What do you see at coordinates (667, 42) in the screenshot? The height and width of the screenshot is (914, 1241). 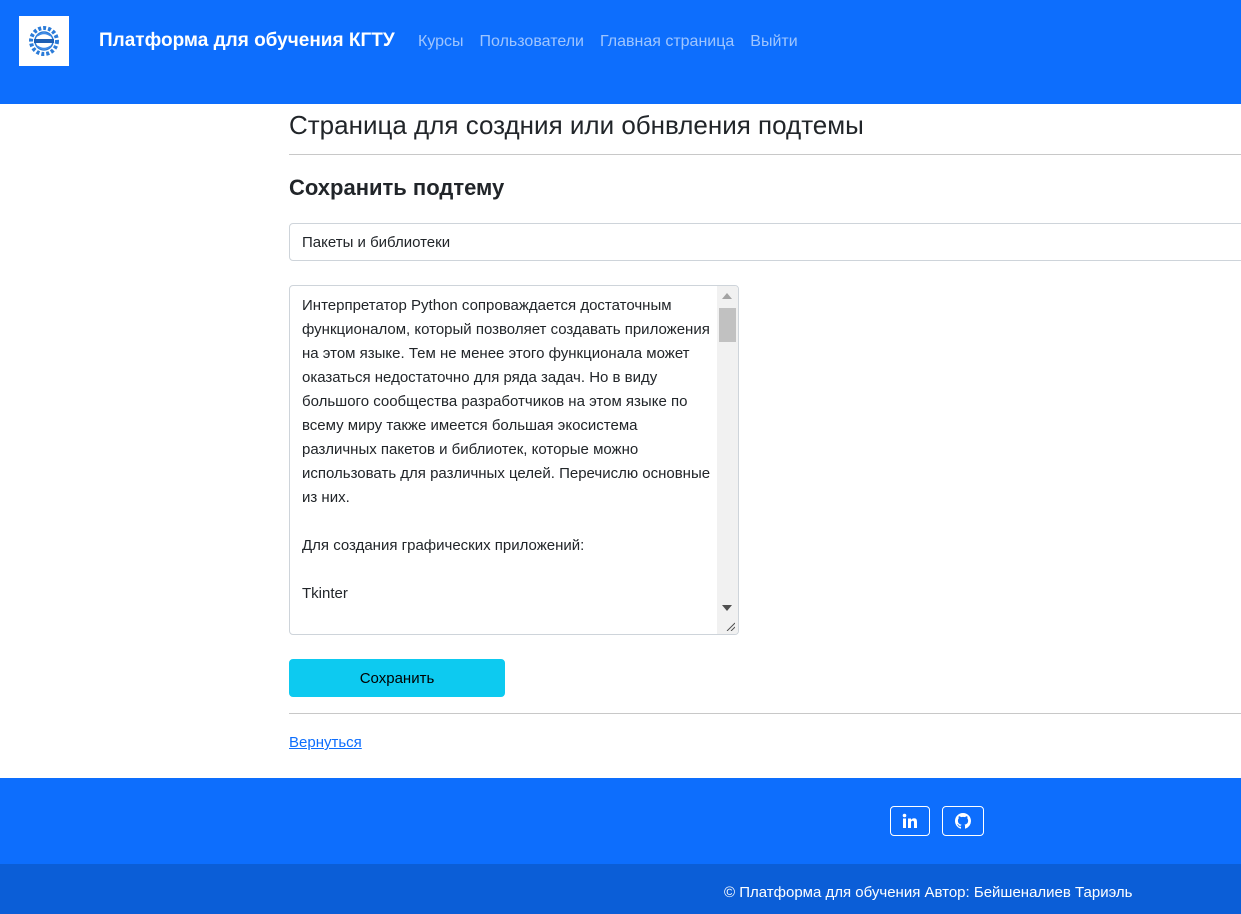 I see `nav-link-home: Главная страница` at bounding box center [667, 42].